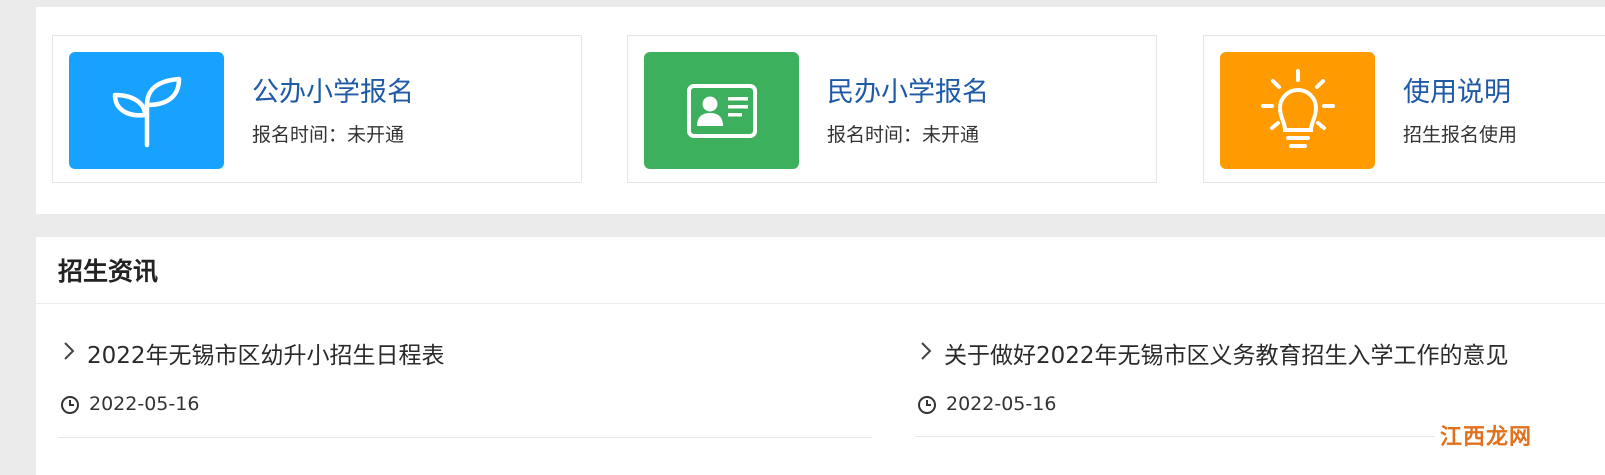 The width and height of the screenshot is (1605, 475). I want to click on id-card-icon, so click(721, 110).